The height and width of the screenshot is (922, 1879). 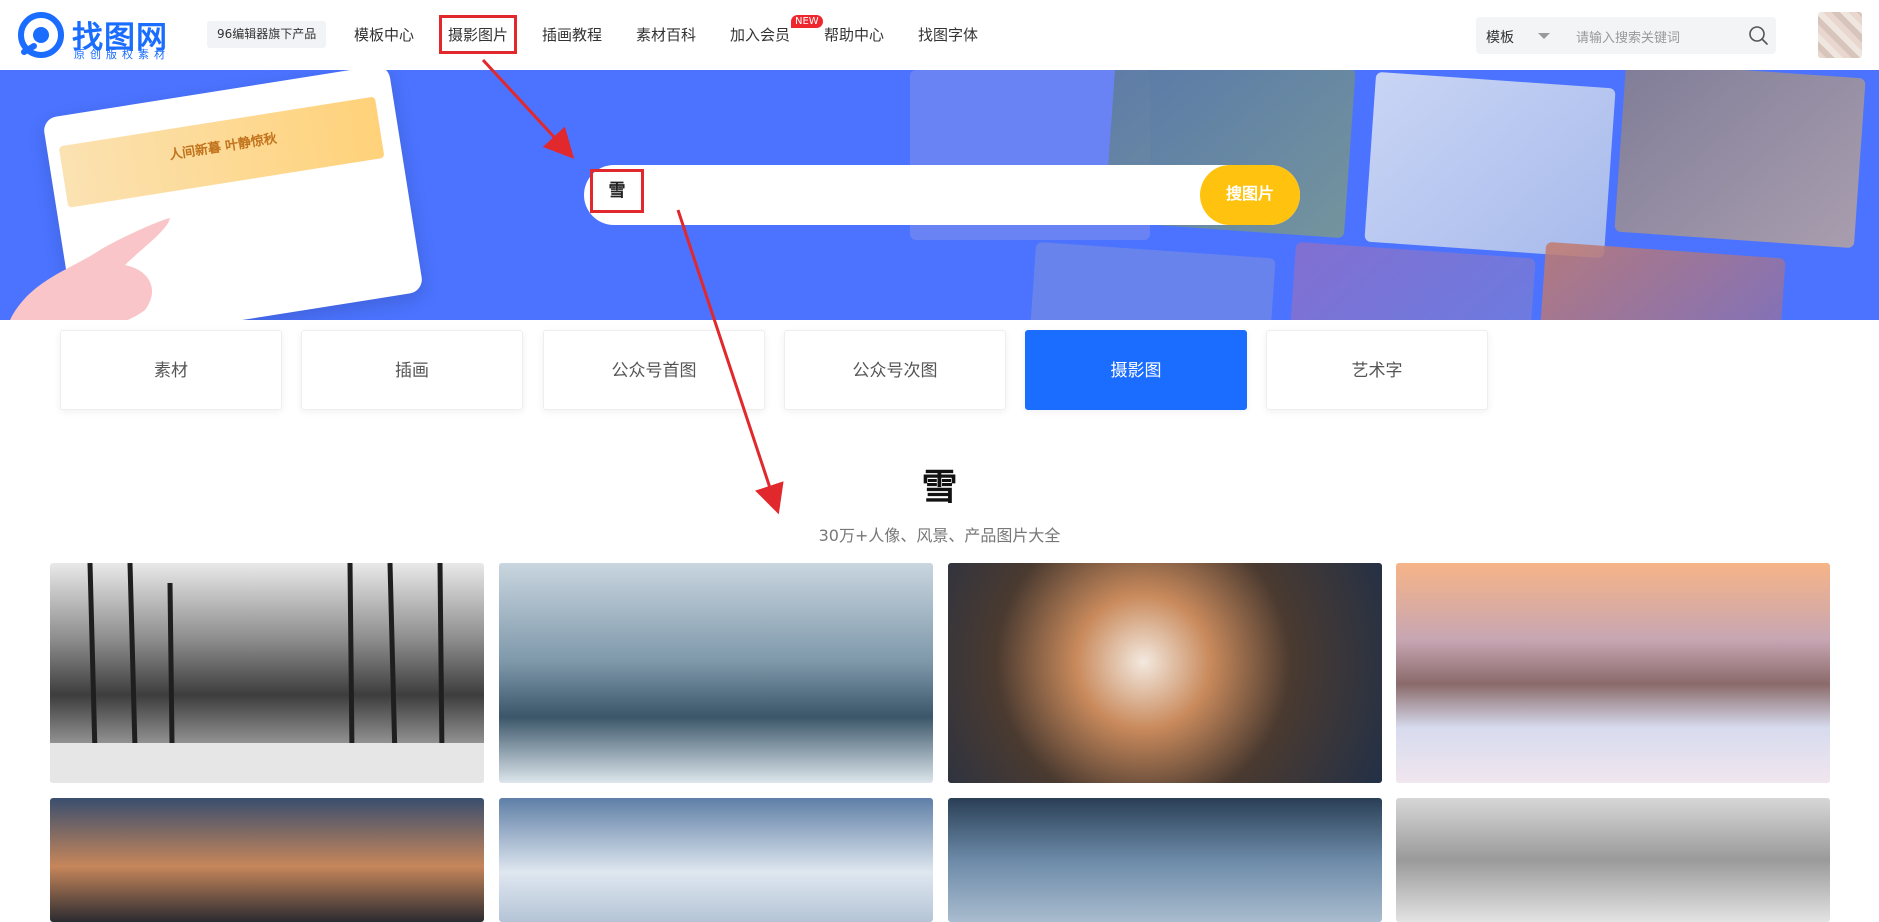 What do you see at coordinates (1136, 370) in the screenshot?
I see `tab-photography: 摄影图` at bounding box center [1136, 370].